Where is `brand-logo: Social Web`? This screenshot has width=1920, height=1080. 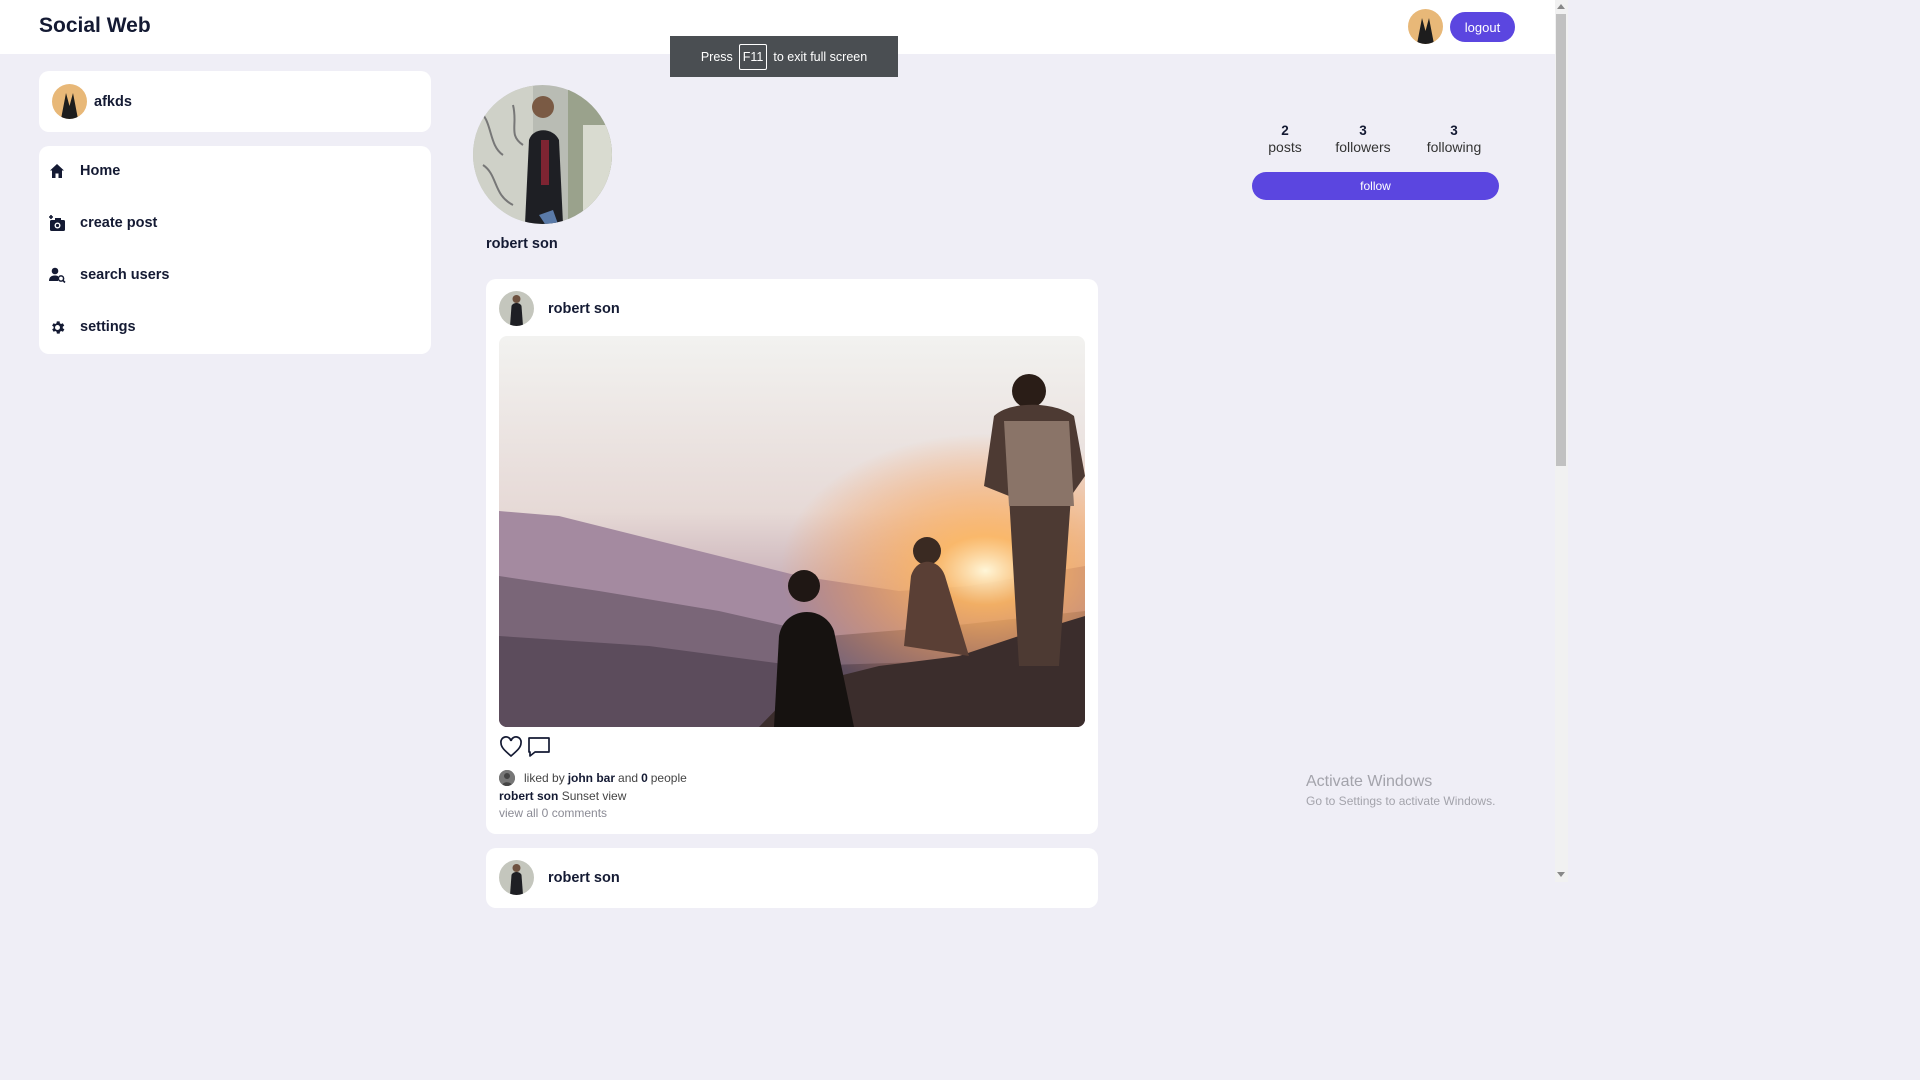 brand-logo: Social Web is located at coordinates (95, 26).